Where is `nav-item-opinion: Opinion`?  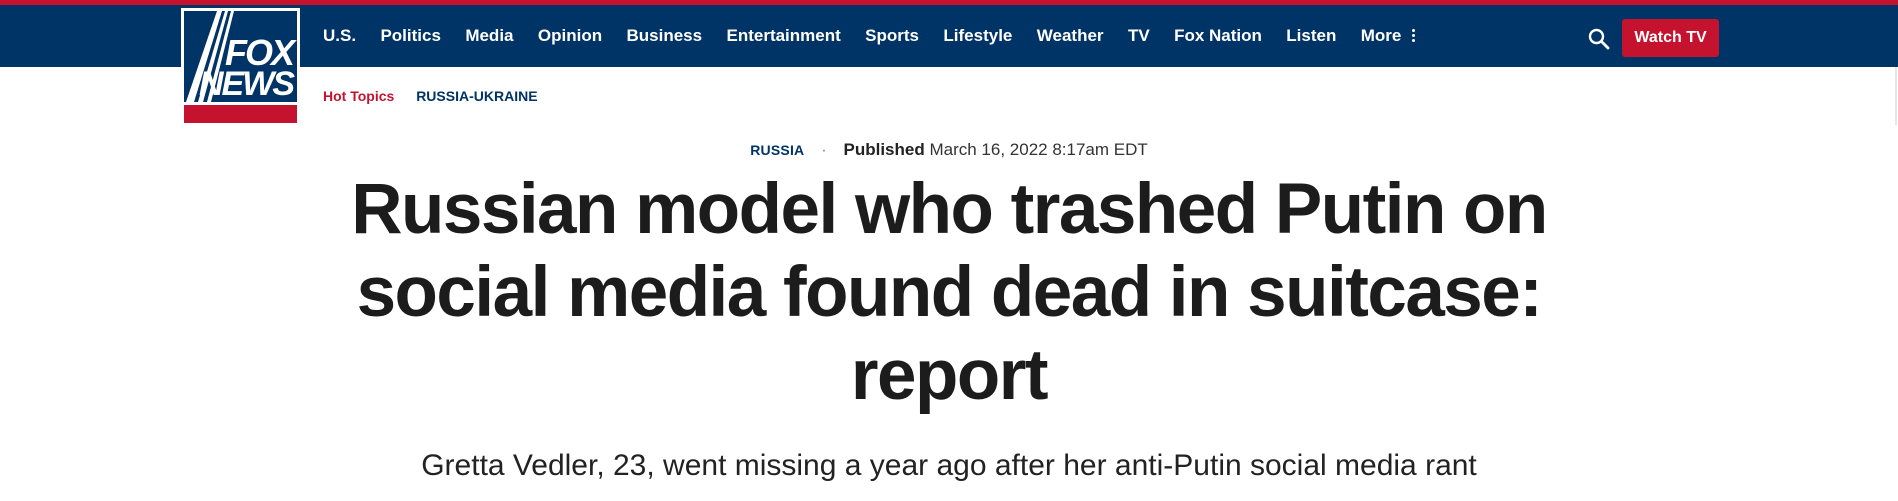 nav-item-opinion: Opinion is located at coordinates (570, 36).